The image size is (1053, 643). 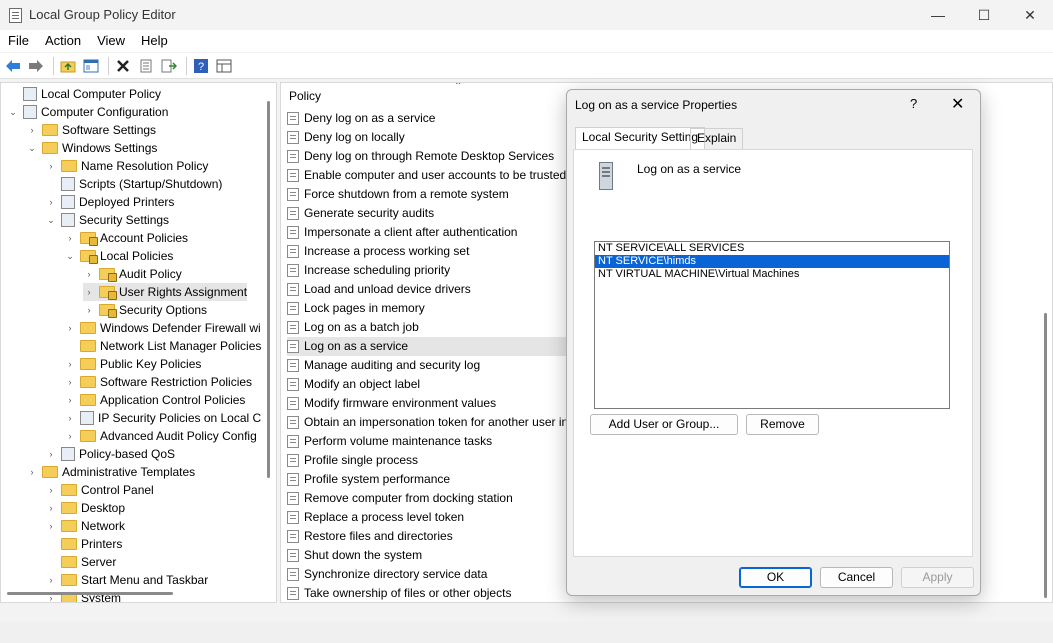 I want to click on policy-list-item: Increase a process working set, so click(x=432, y=251).